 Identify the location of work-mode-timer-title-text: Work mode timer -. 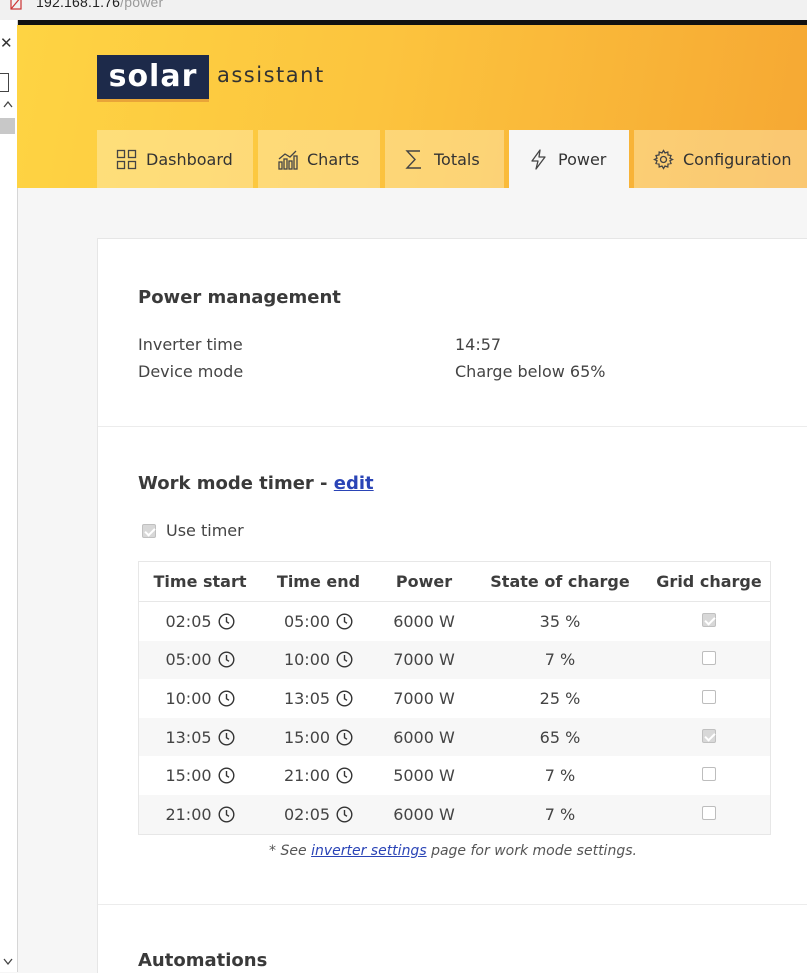
(236, 483).